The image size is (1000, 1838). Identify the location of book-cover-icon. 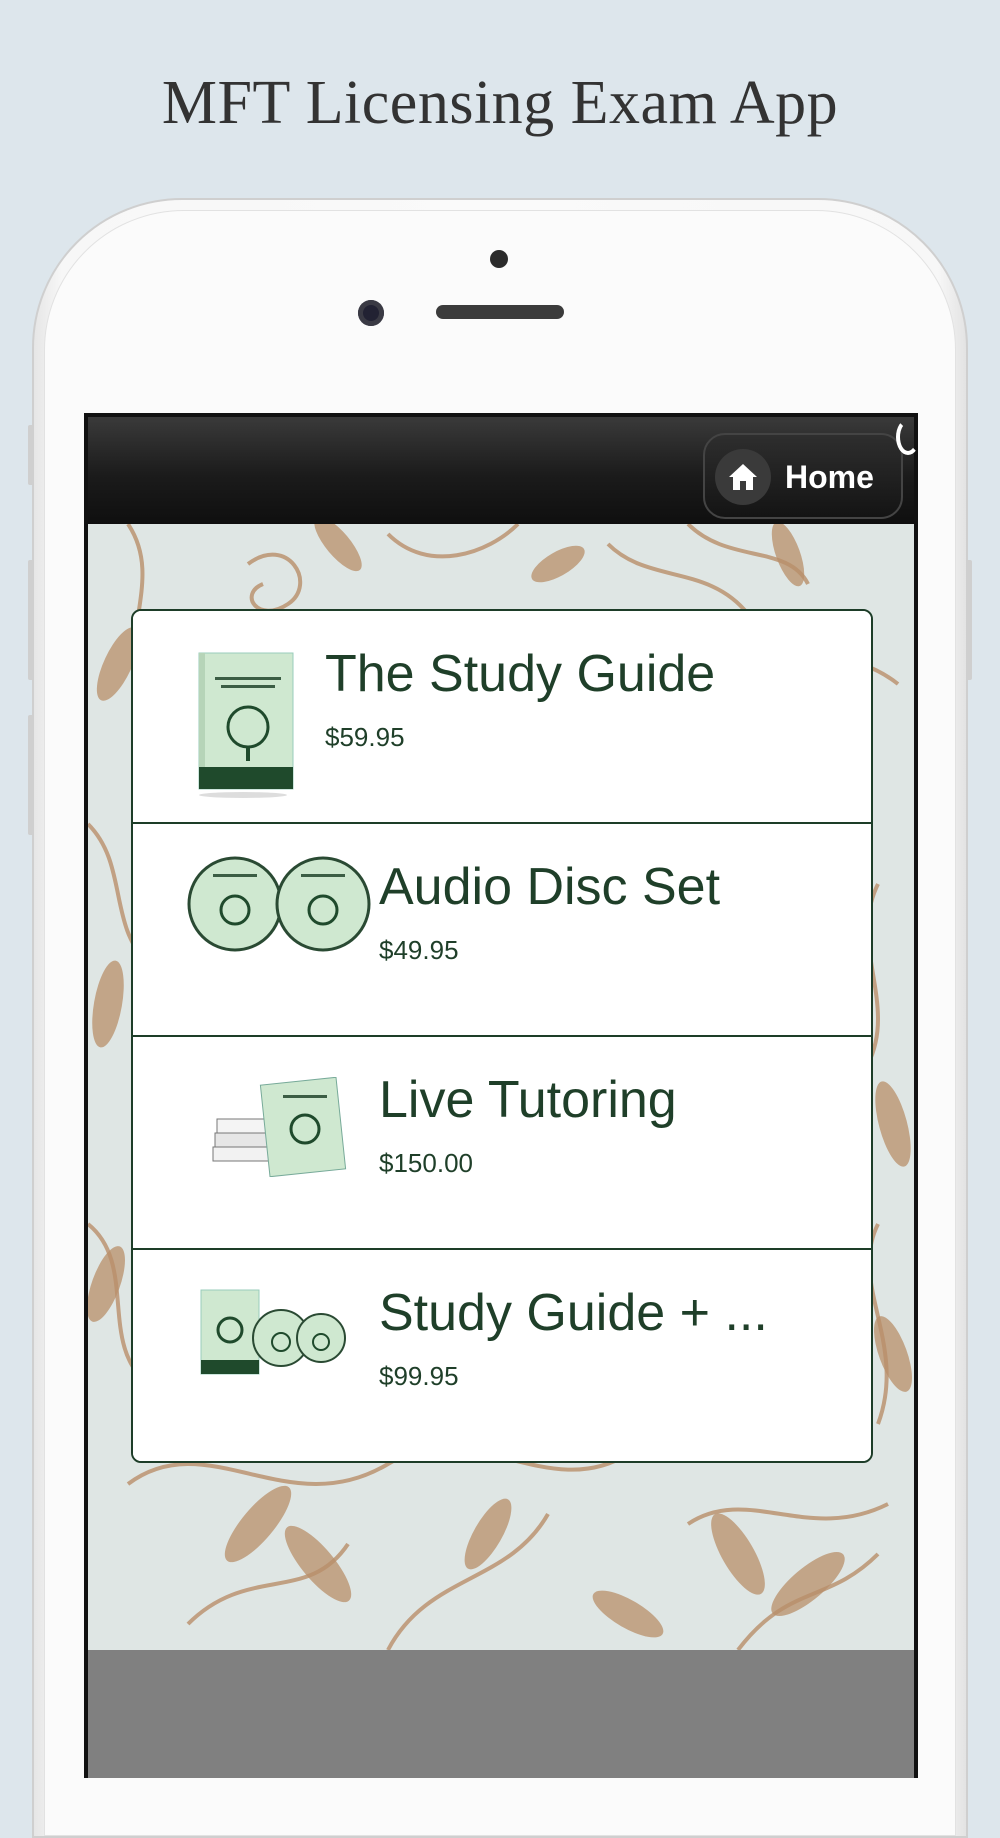
(246, 725).